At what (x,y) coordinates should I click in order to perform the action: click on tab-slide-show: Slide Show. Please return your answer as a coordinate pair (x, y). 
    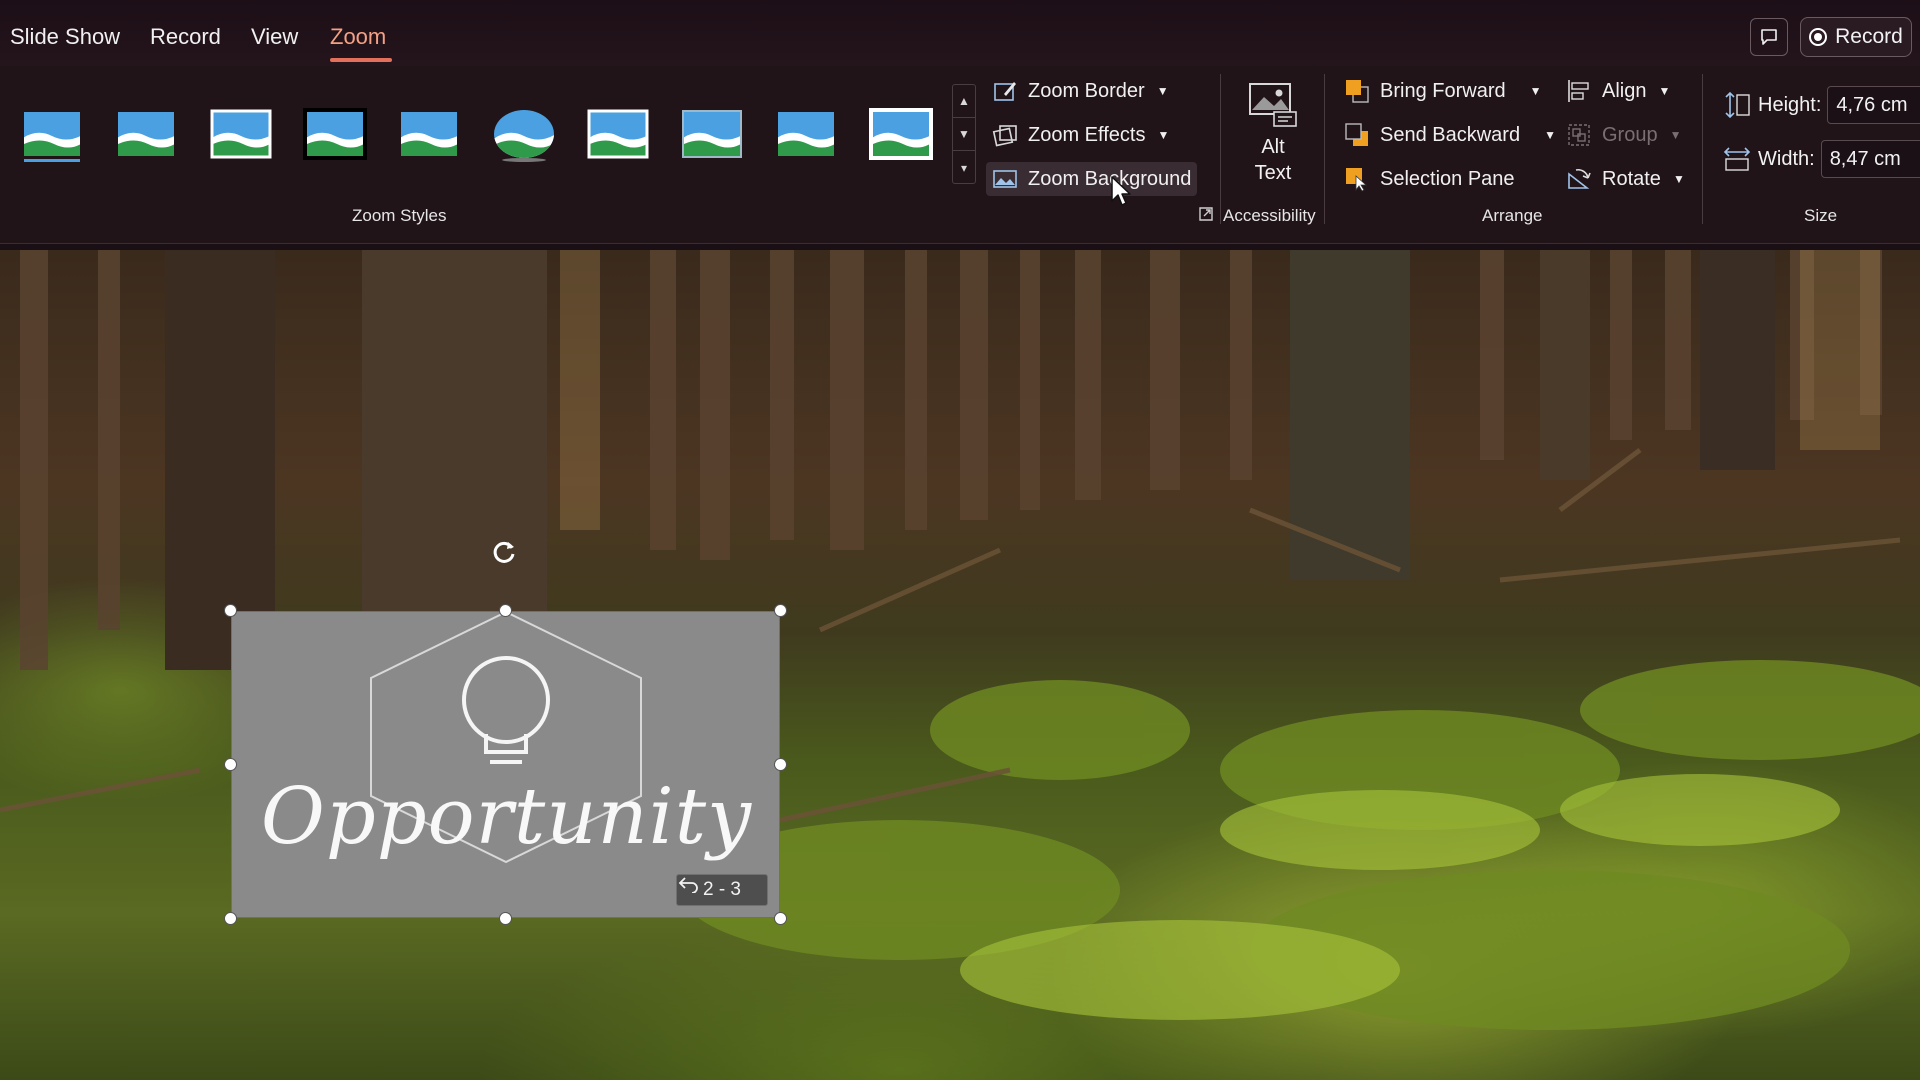
    Looking at the image, I should click on (65, 37).